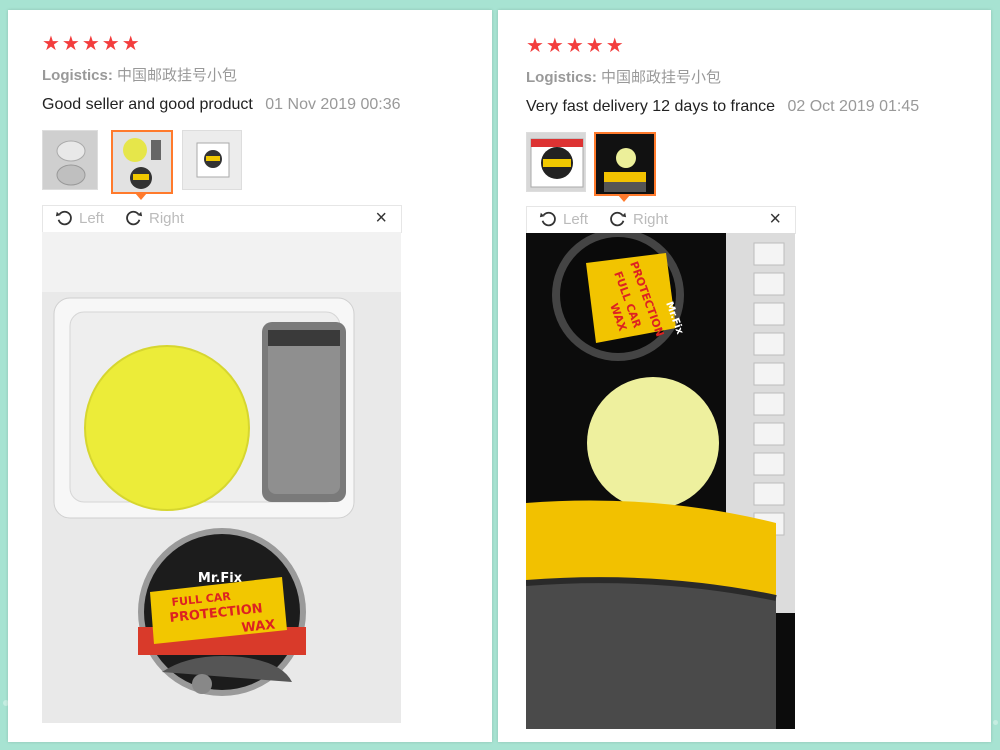 The height and width of the screenshot is (750, 1000). Describe the element at coordinates (147, 104) in the screenshot. I see `review-comment: Good seller and good product` at that location.